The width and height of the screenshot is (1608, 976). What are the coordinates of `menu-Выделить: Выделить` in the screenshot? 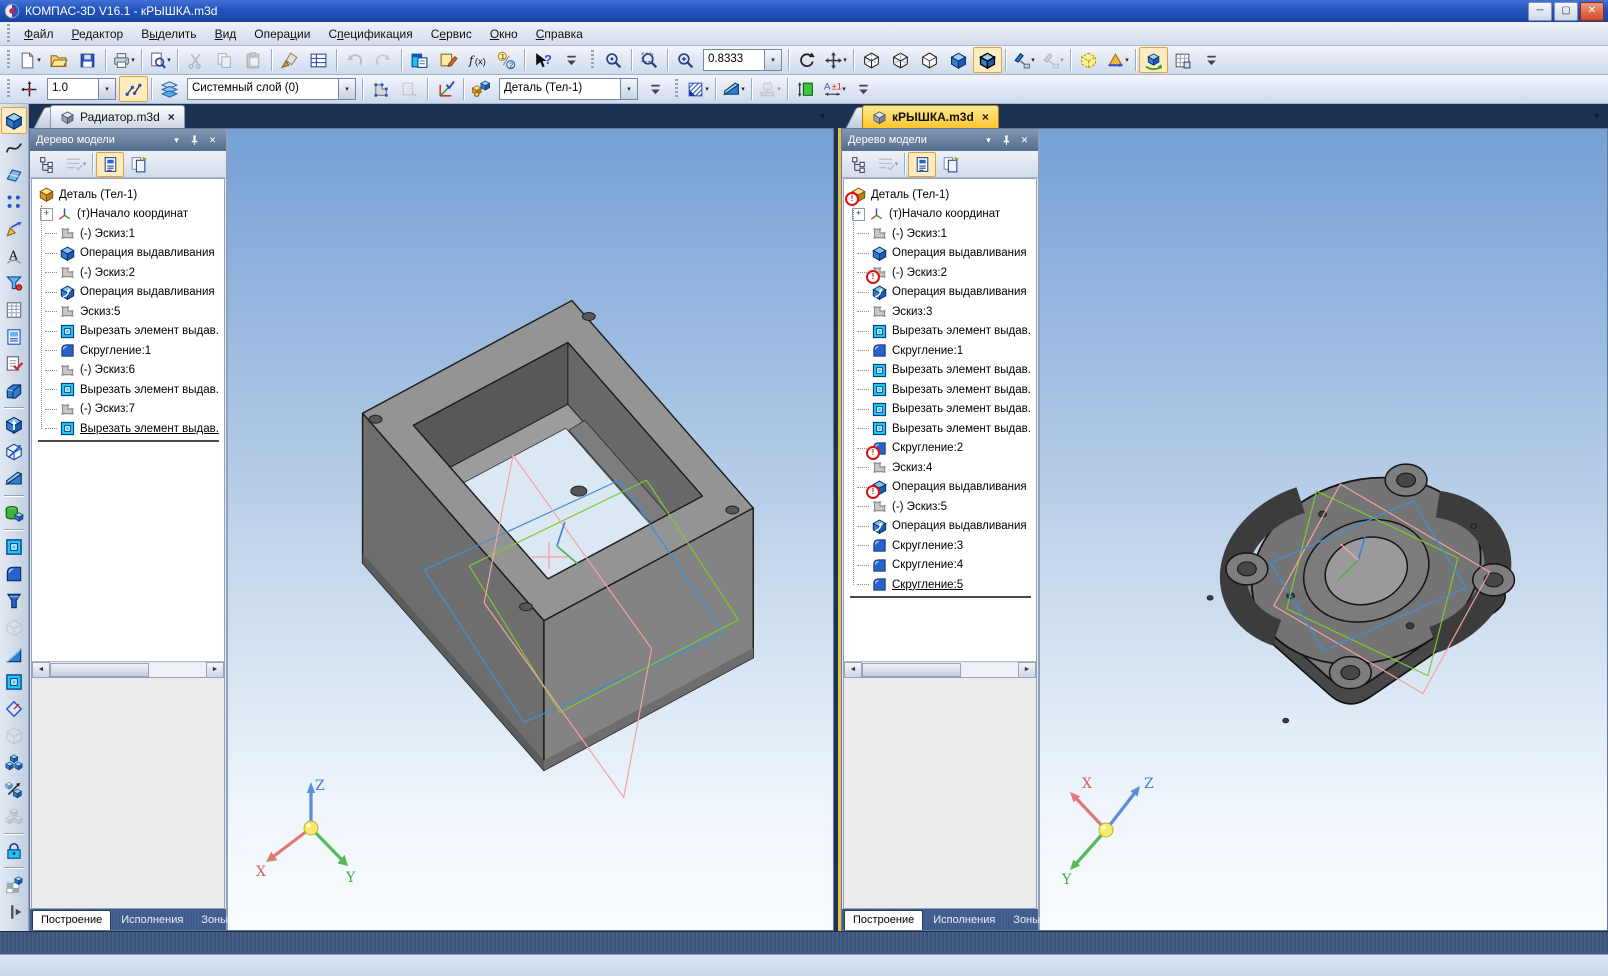 It's located at (168, 34).